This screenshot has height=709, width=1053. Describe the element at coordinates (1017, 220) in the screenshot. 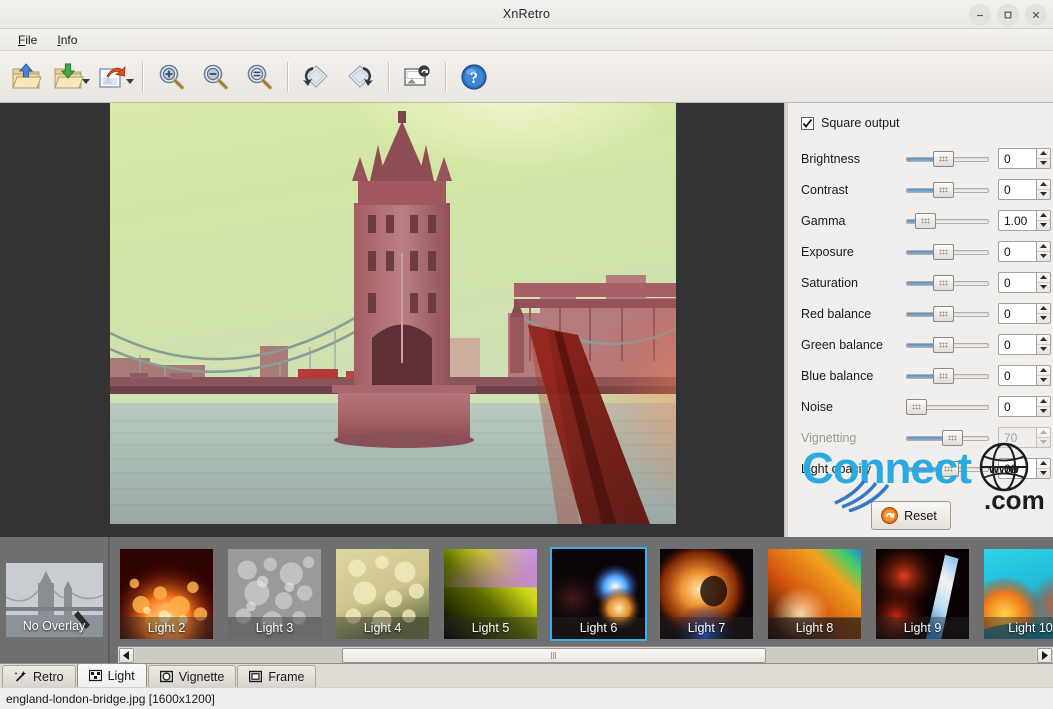

I see `spinbox-value-gamma: 1.00` at that location.